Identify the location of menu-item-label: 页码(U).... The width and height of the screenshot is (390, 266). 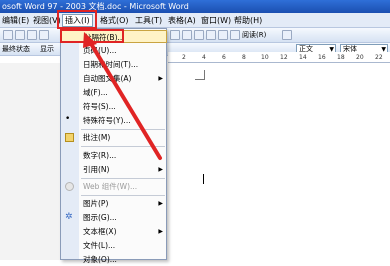
(100, 50).